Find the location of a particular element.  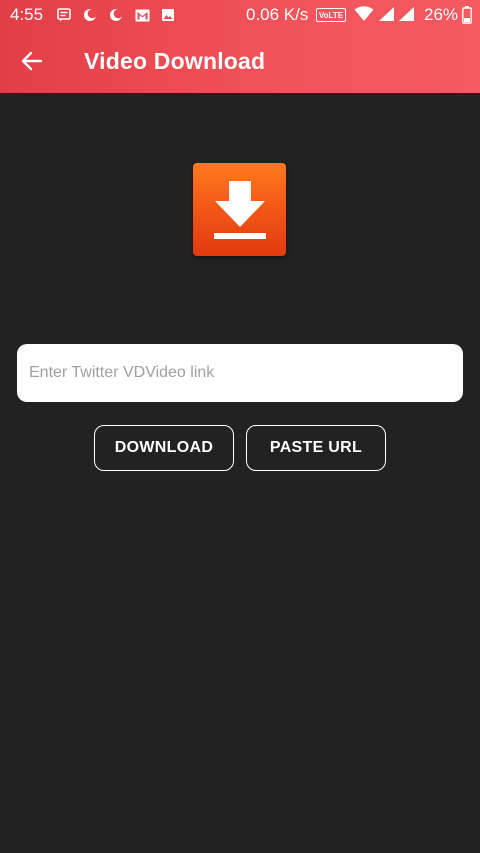

download-icon is located at coordinates (239, 209).